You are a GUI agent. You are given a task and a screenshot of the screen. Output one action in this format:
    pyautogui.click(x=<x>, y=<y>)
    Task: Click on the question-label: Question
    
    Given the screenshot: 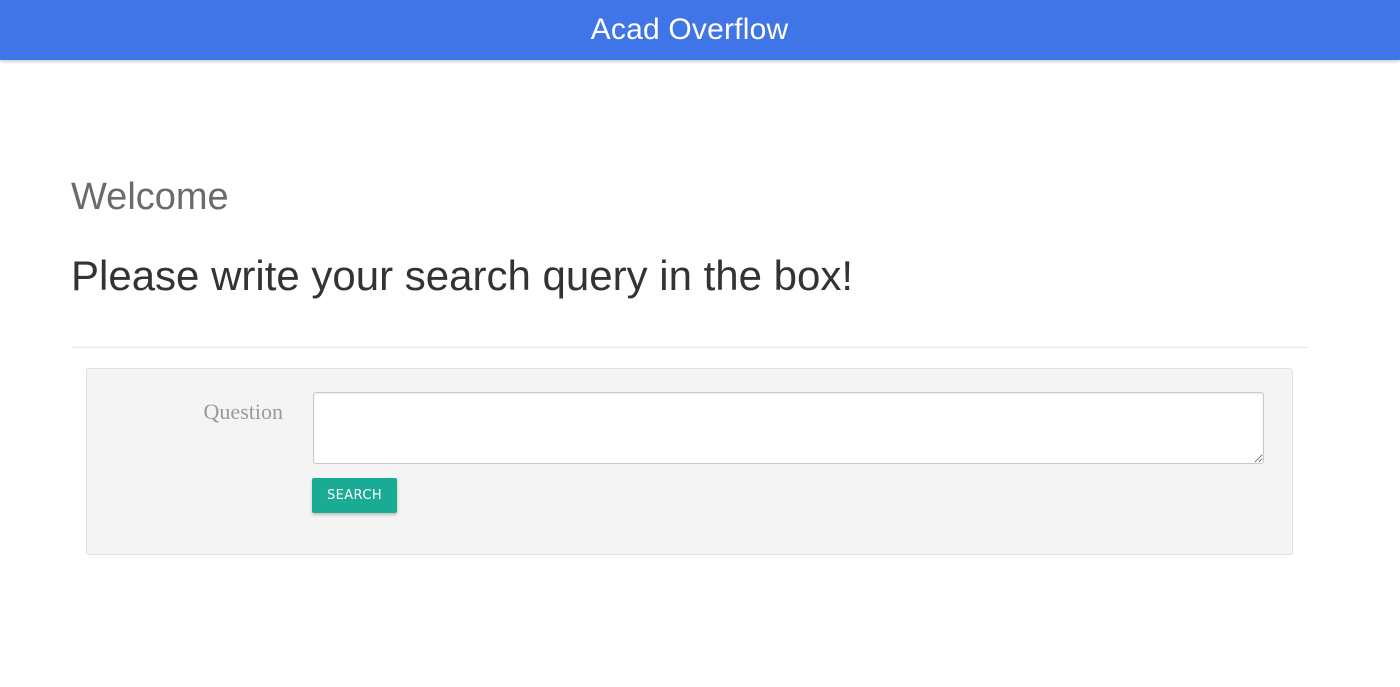 What is the action you would take?
    pyautogui.click(x=243, y=411)
    